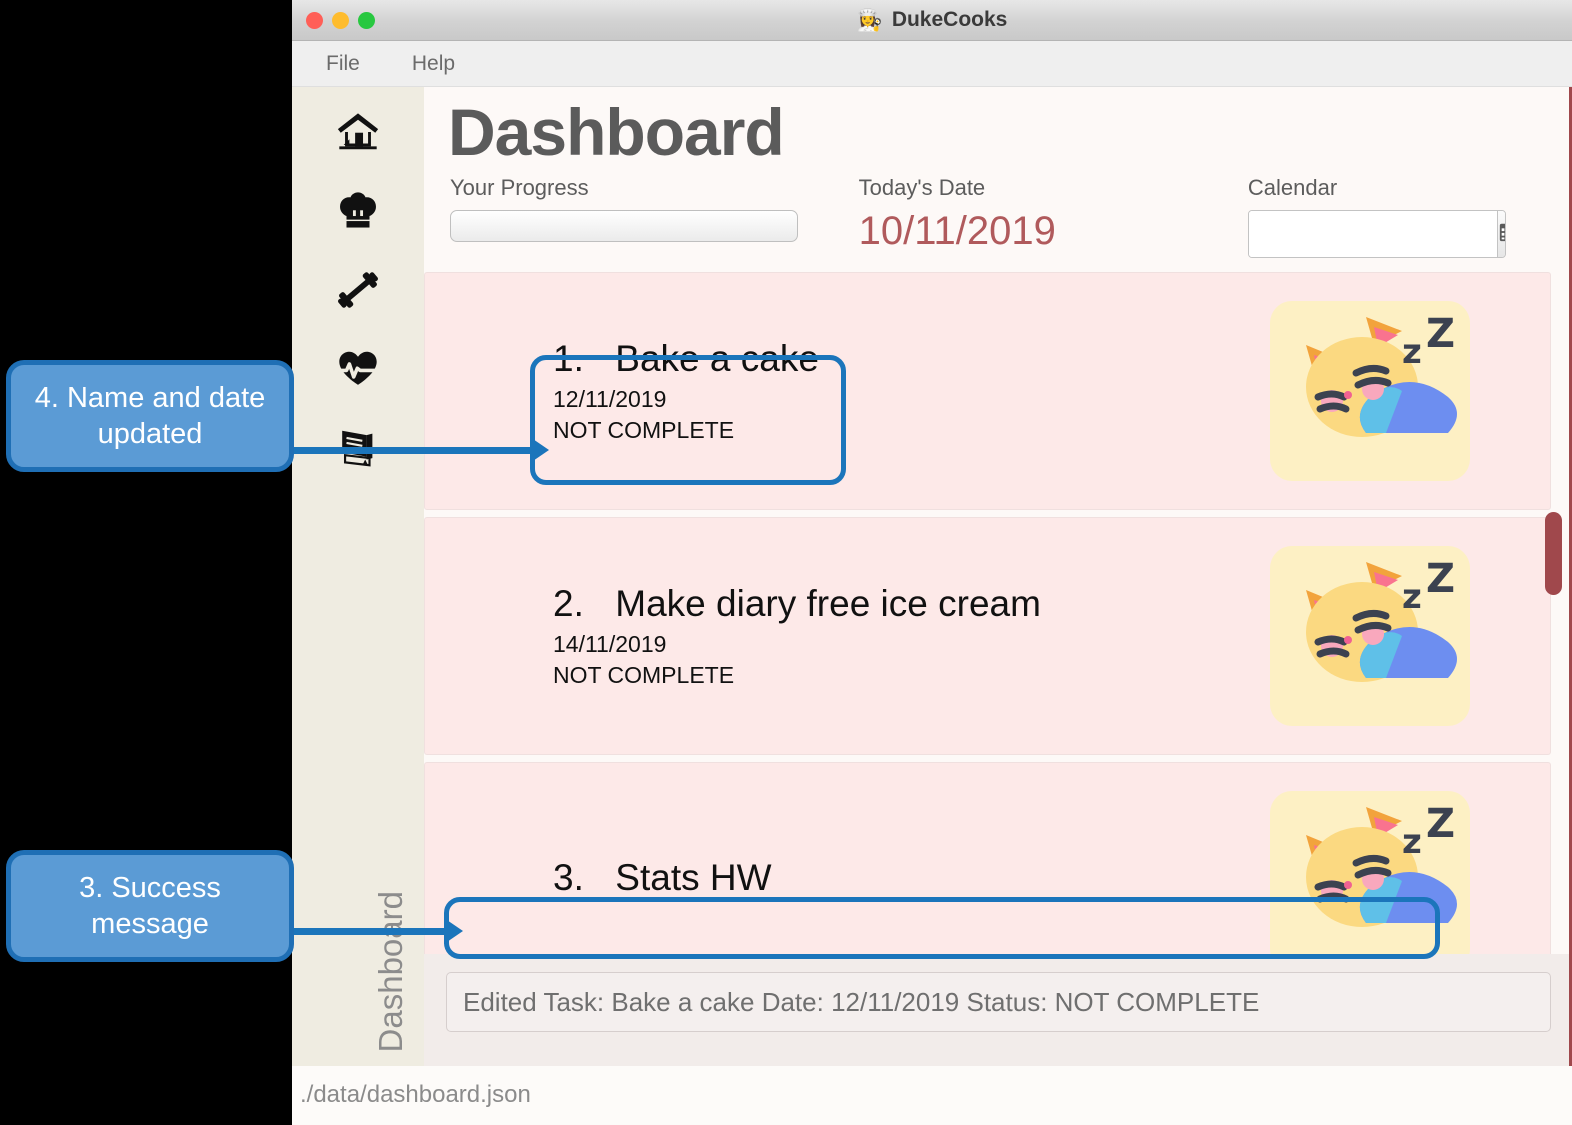  I want to click on sidebar-item-health, so click(358, 371).